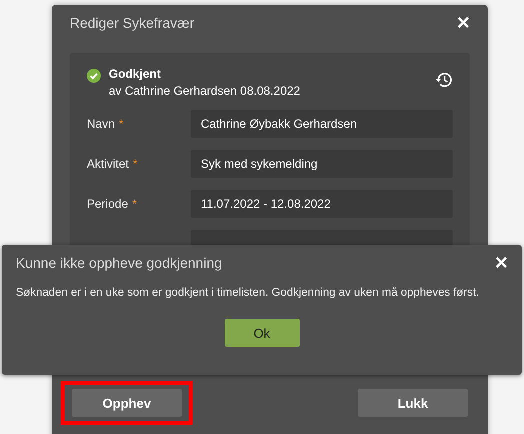 The height and width of the screenshot is (434, 524). What do you see at coordinates (127, 403) in the screenshot?
I see `dialog-button: Opphev` at bounding box center [127, 403].